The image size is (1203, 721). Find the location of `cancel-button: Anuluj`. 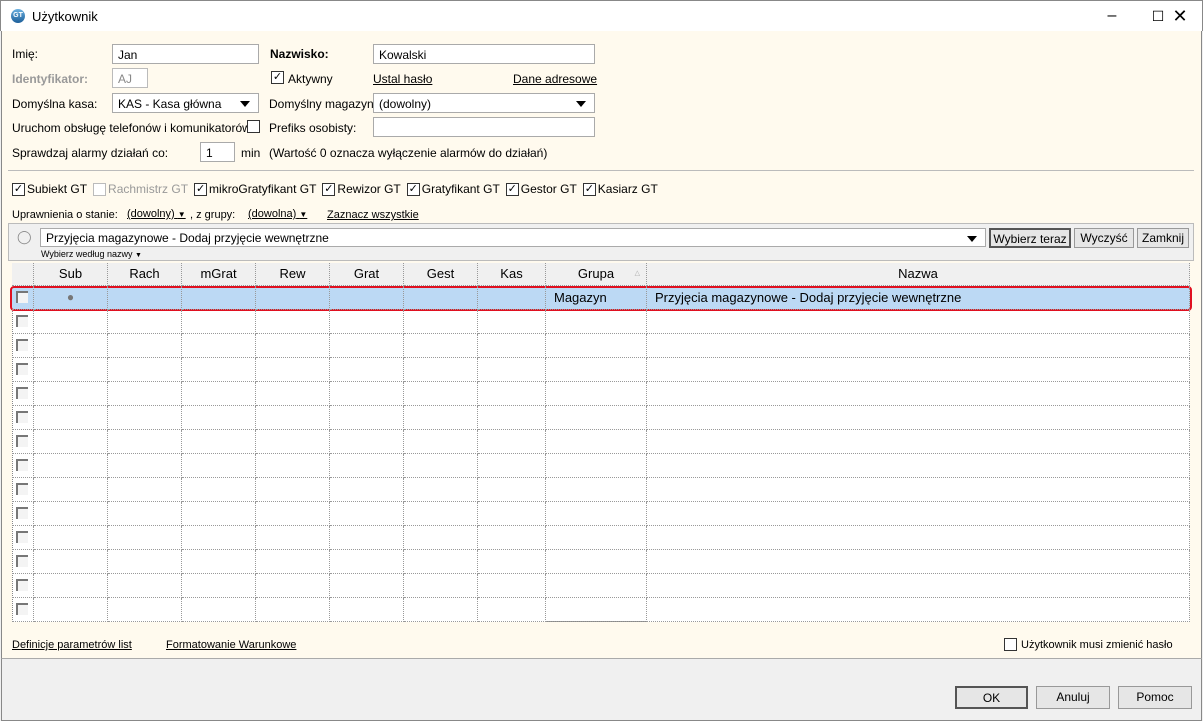

cancel-button: Anuluj is located at coordinates (1073, 697).